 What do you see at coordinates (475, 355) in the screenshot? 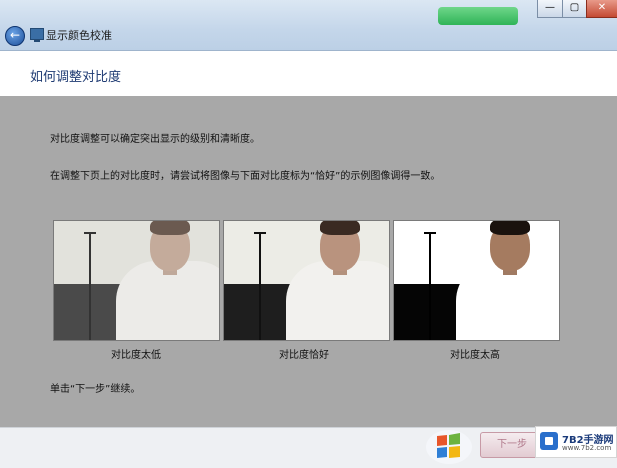
I see `sample-label-high: 对比度太高` at bounding box center [475, 355].